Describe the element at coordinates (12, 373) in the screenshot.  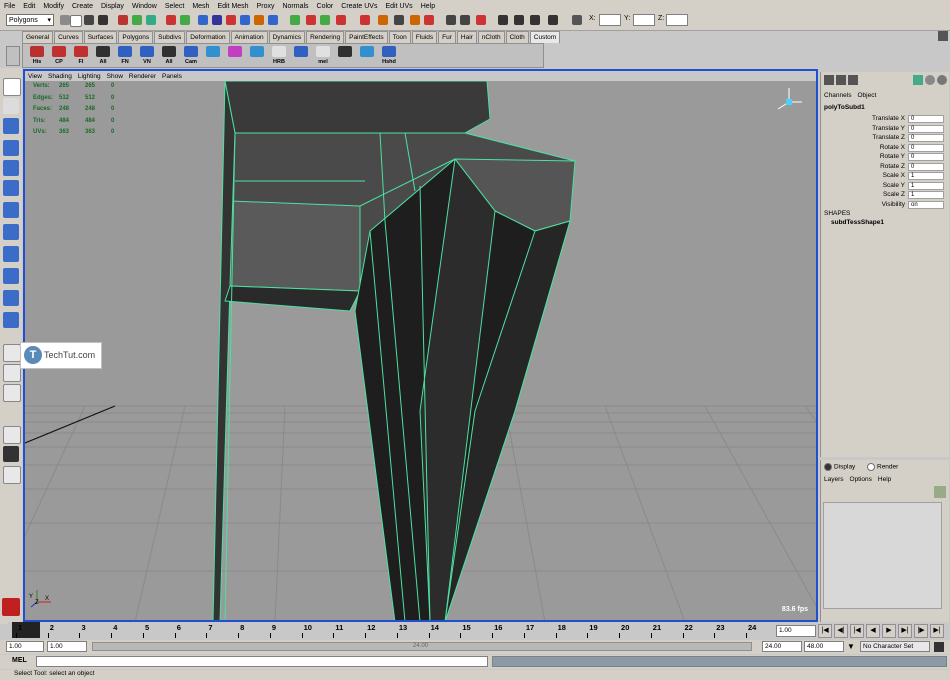
I see `four-view-layout-icon` at that location.